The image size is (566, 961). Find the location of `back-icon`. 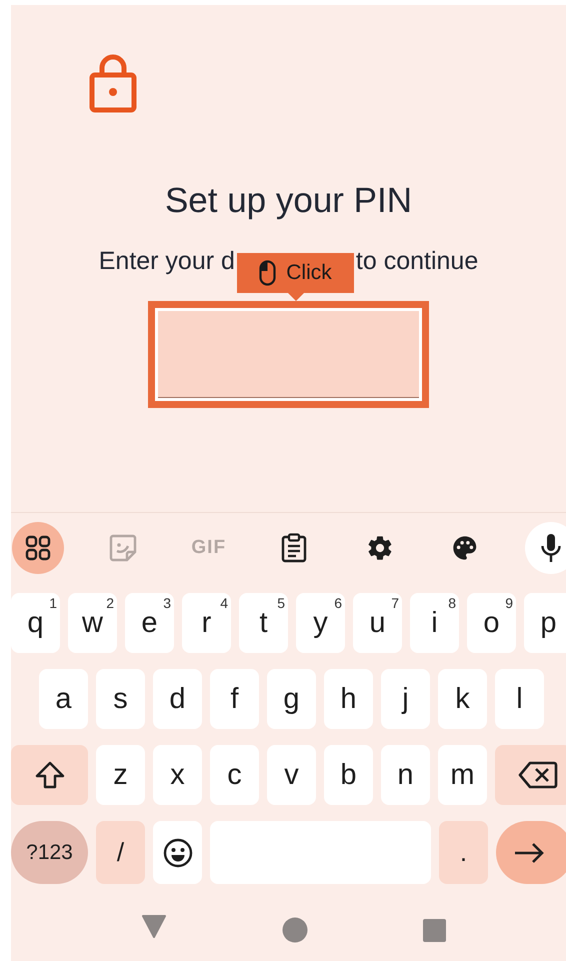

back-icon is located at coordinates (154, 926).